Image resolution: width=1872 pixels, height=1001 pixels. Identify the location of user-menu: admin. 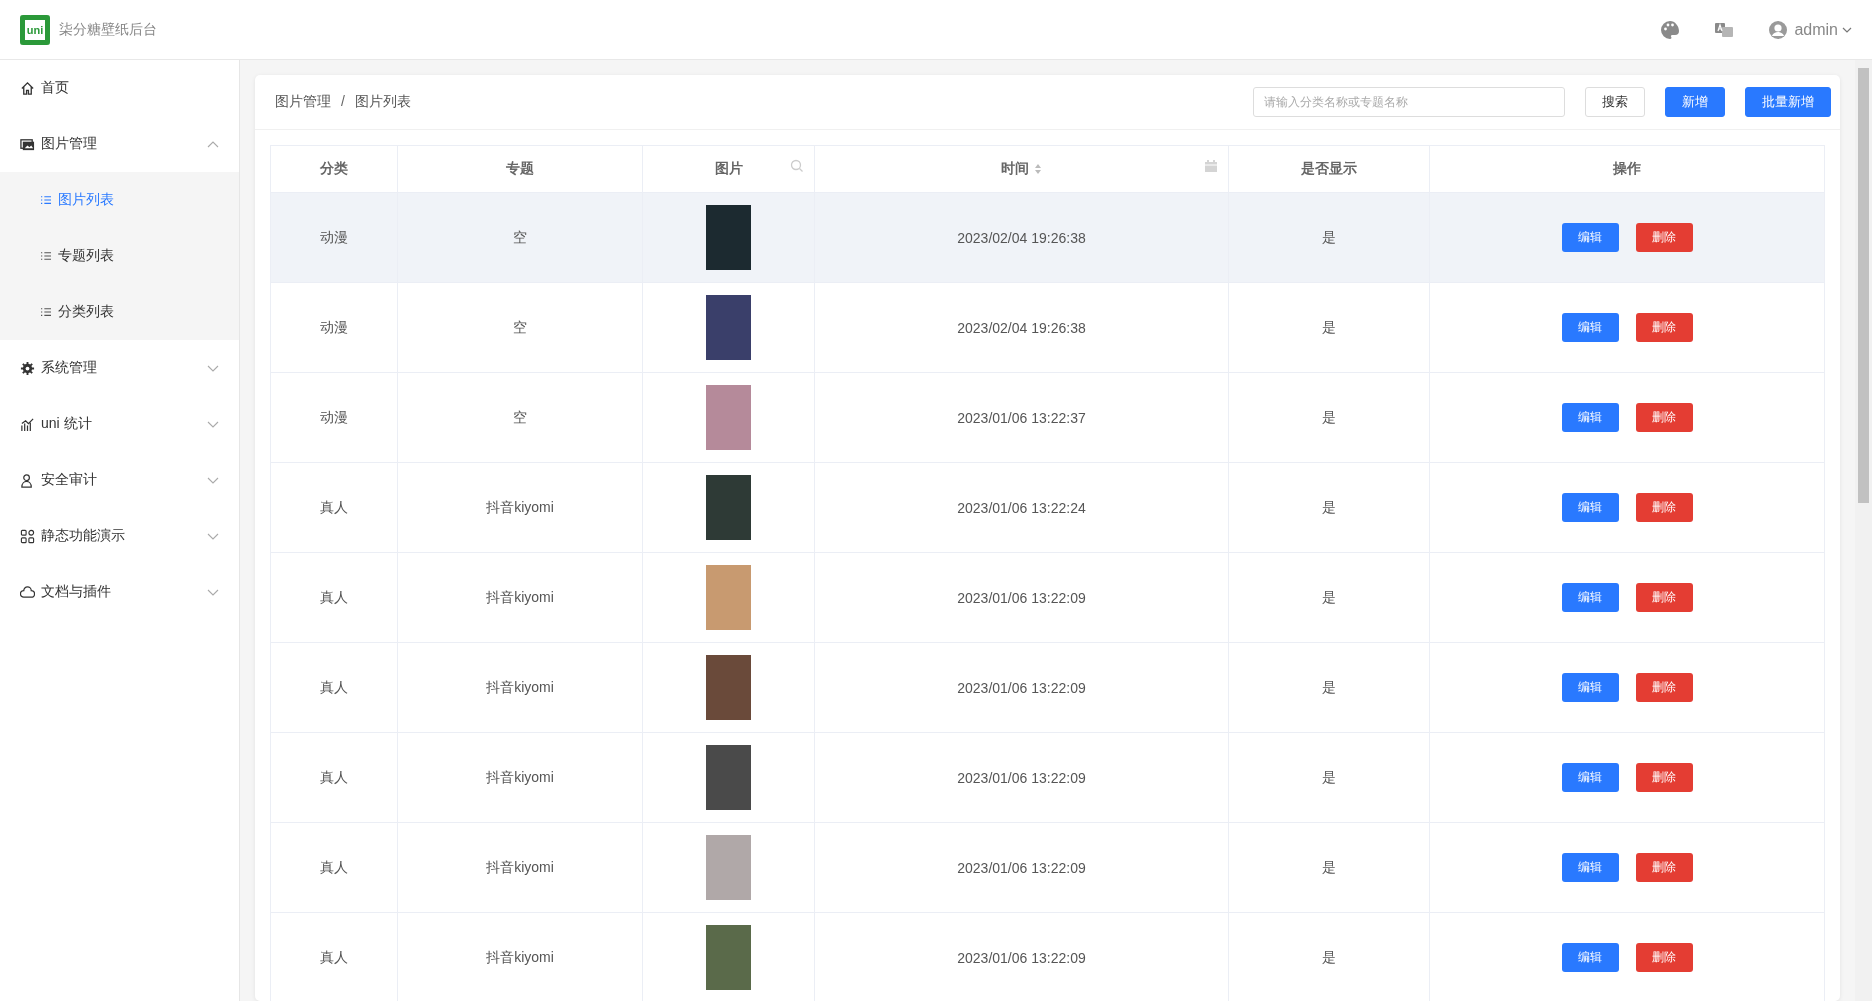
(1816, 29).